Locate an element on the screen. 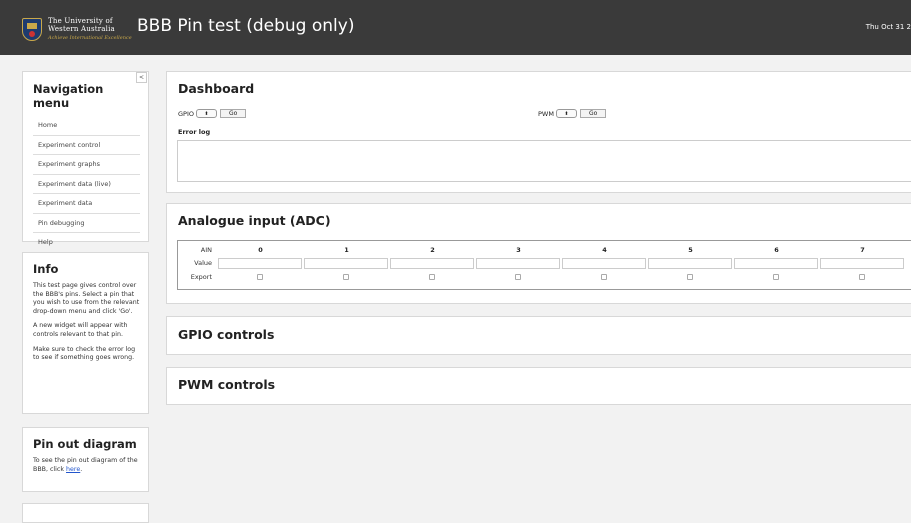  adc-title: Analogue input (ADC) is located at coordinates (254, 220).